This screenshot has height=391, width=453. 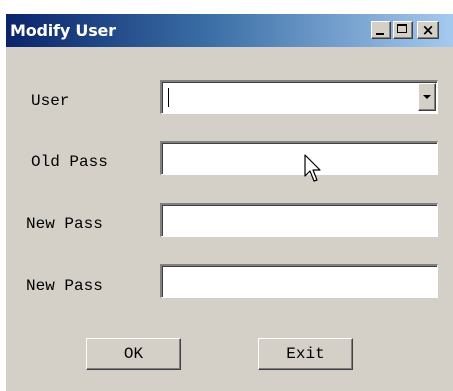 I want to click on chevron-down-icon, so click(x=427, y=97).